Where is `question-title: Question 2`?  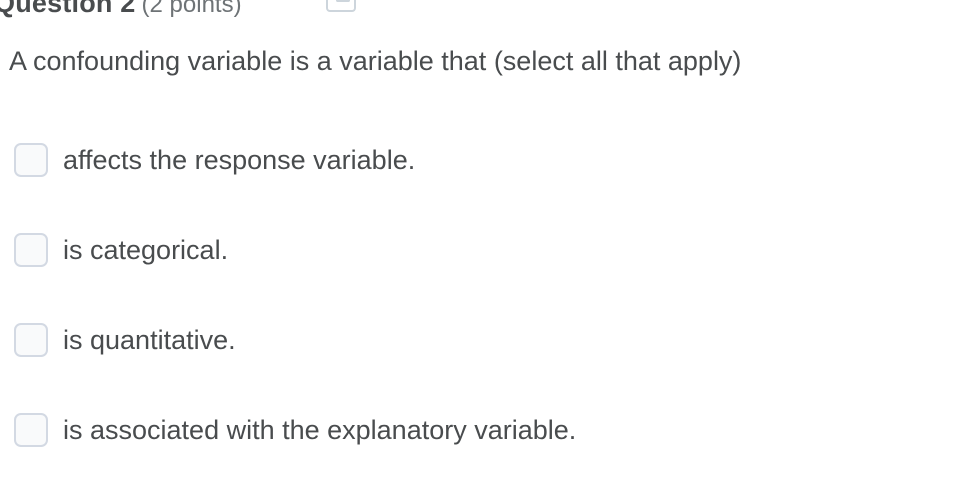 question-title: Question 2 is located at coordinates (68, 9).